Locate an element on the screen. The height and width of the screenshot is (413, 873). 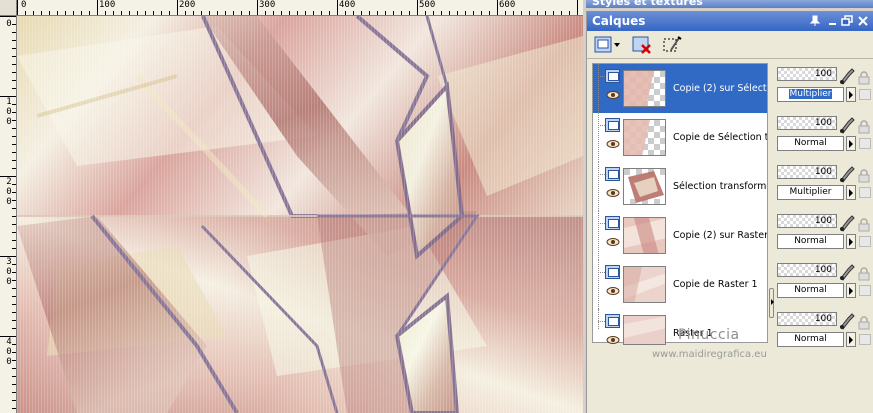
ruler-top-label: 300 is located at coordinates (267, 5).